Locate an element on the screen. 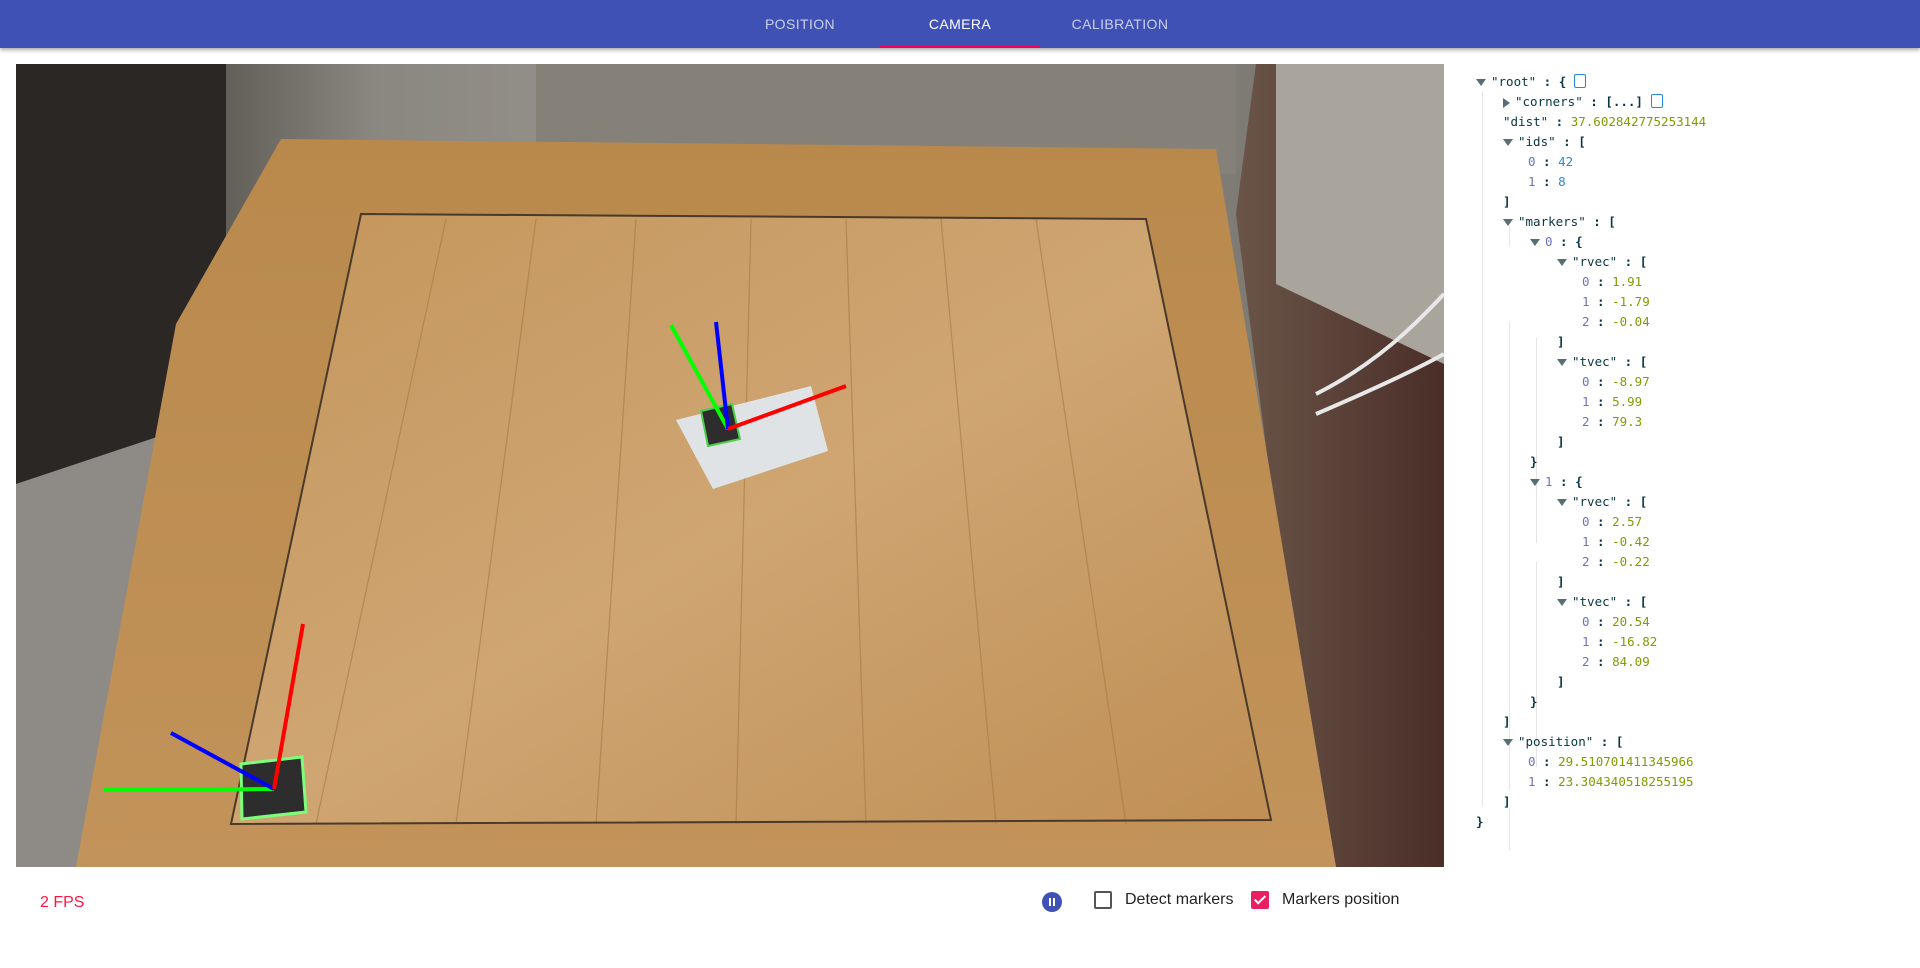  tab-bar: POSITION CAMERA CALIBRATION is located at coordinates (960, 24).